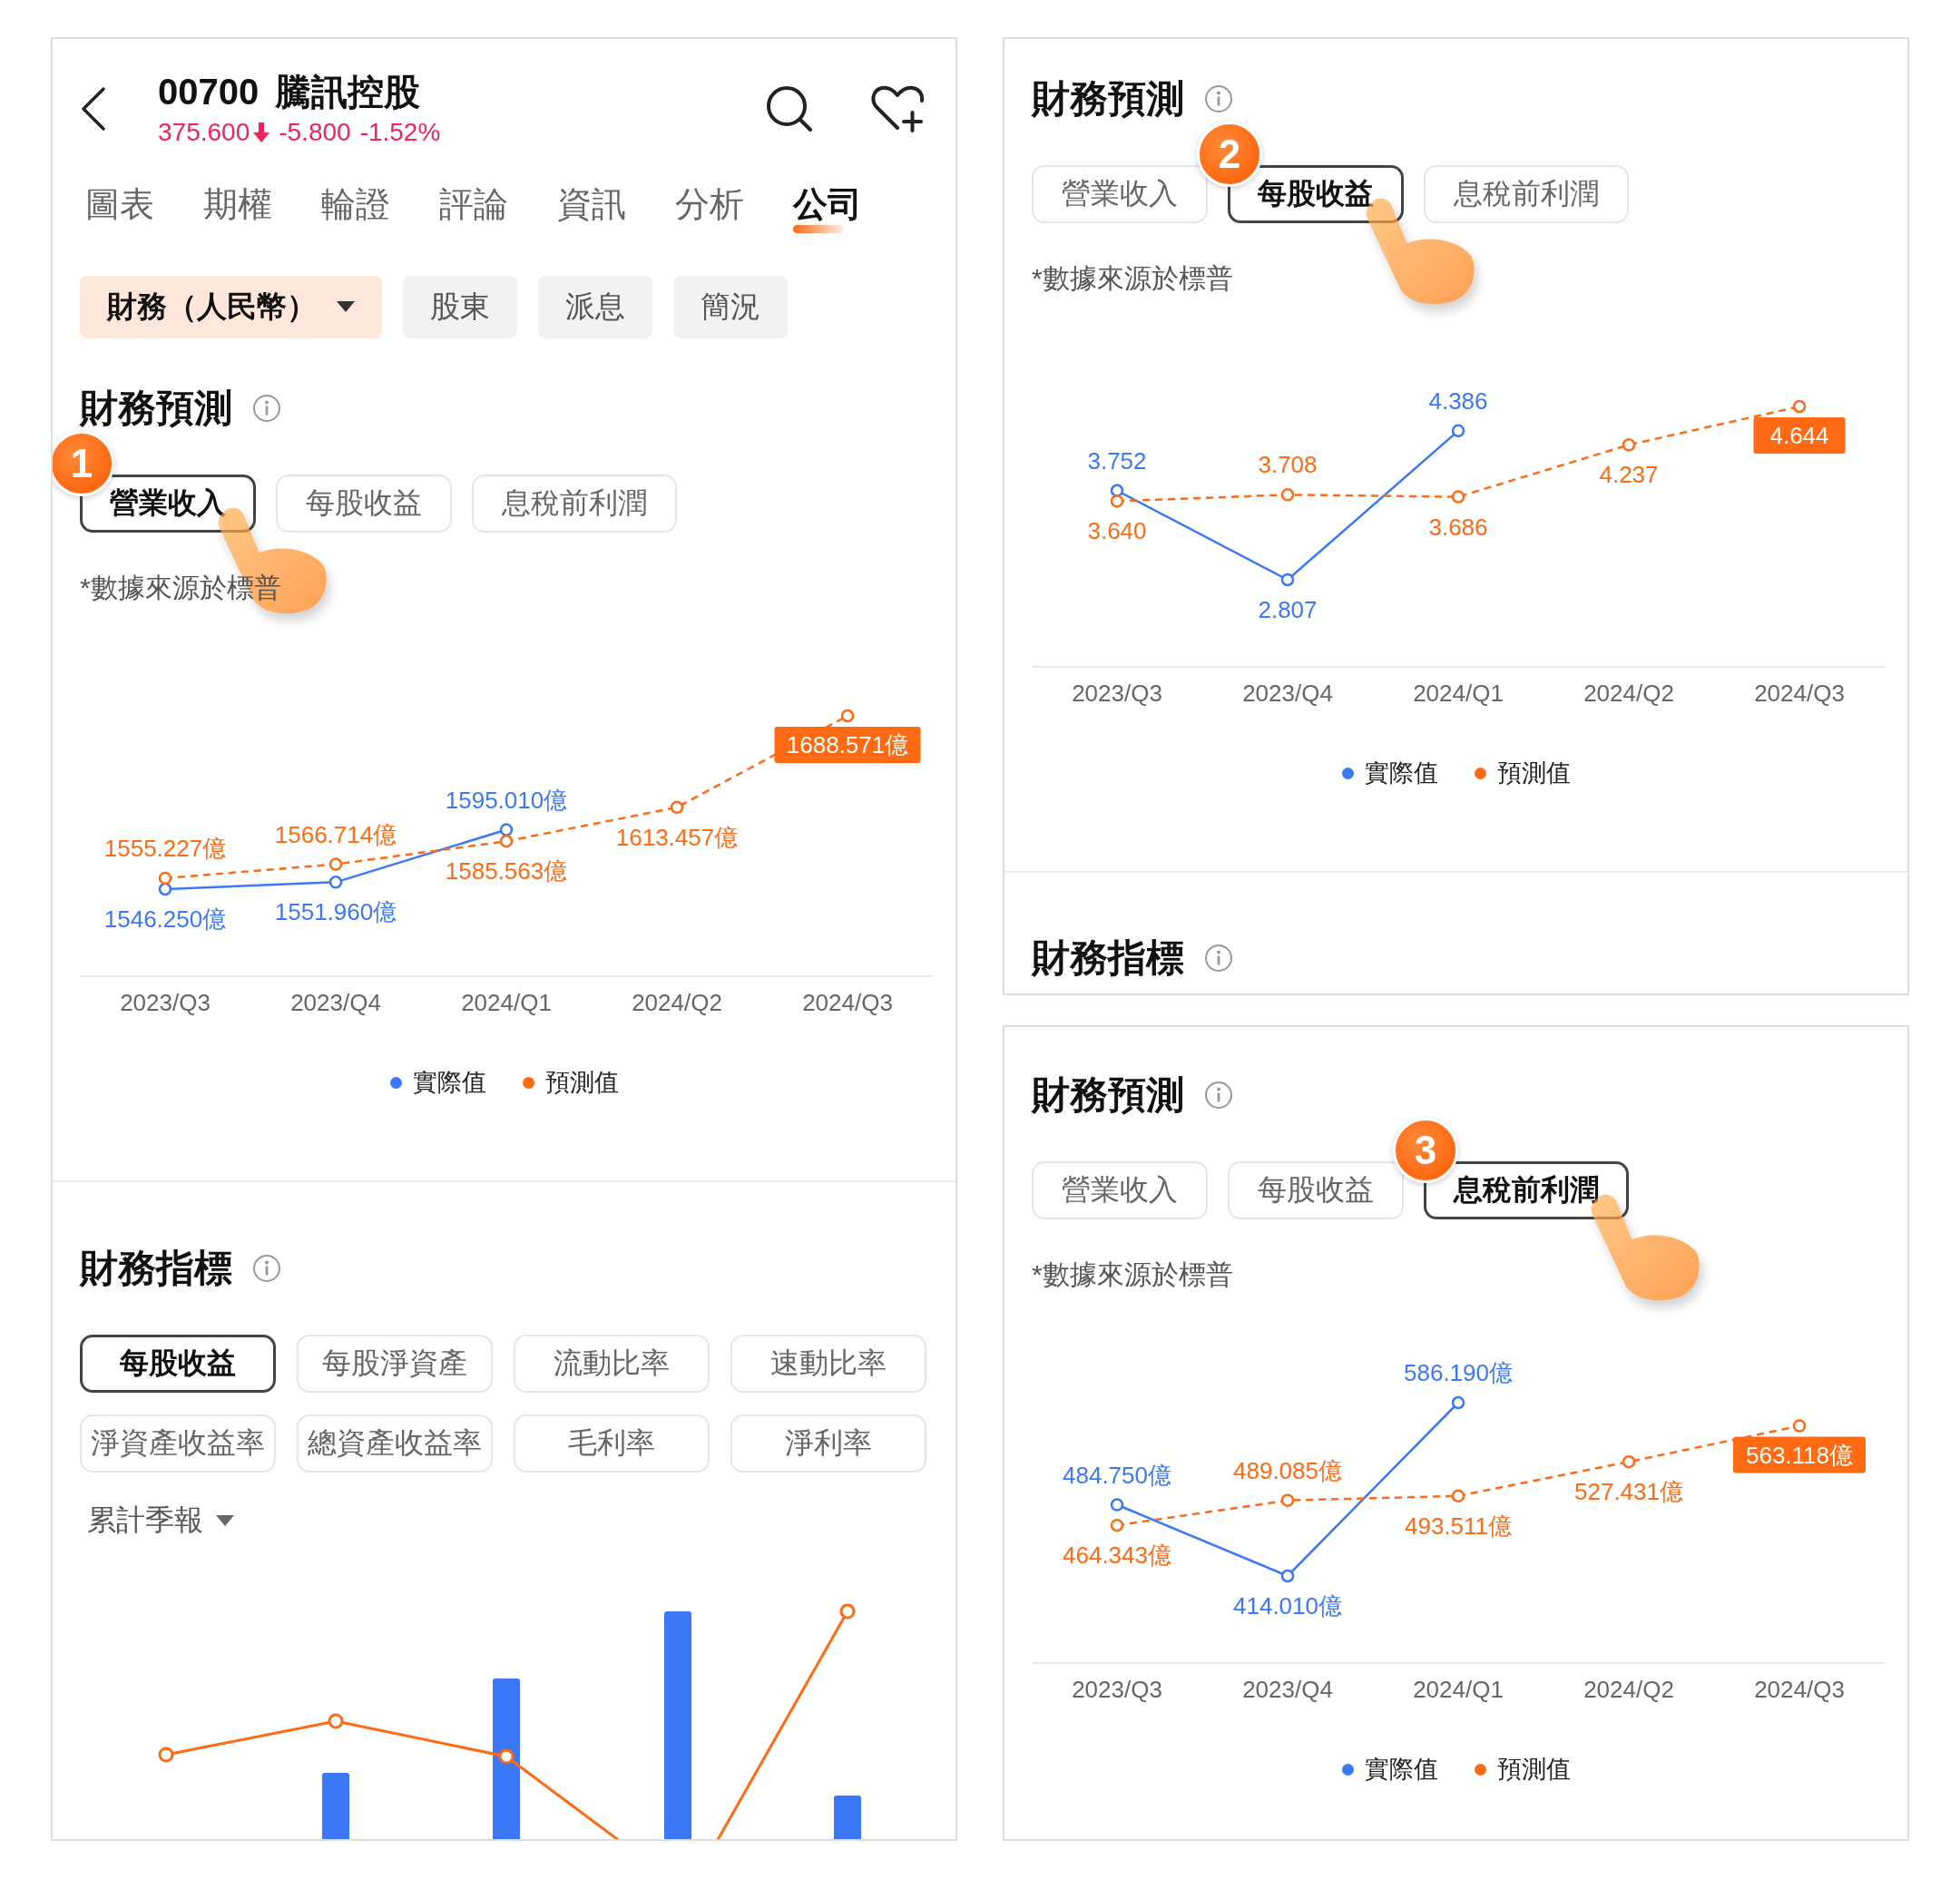 This screenshot has height=1879, width=1960. I want to click on data-label: 1688.571億, so click(847, 744).